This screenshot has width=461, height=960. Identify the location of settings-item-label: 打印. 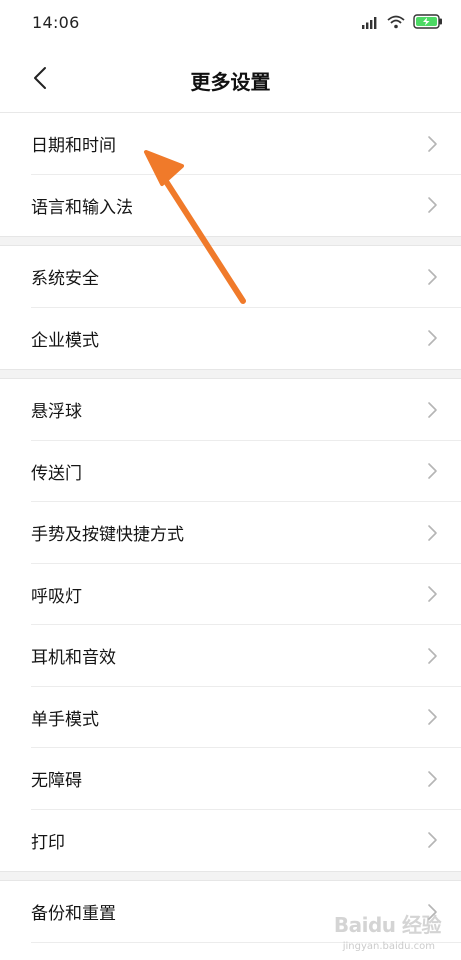
(48, 842).